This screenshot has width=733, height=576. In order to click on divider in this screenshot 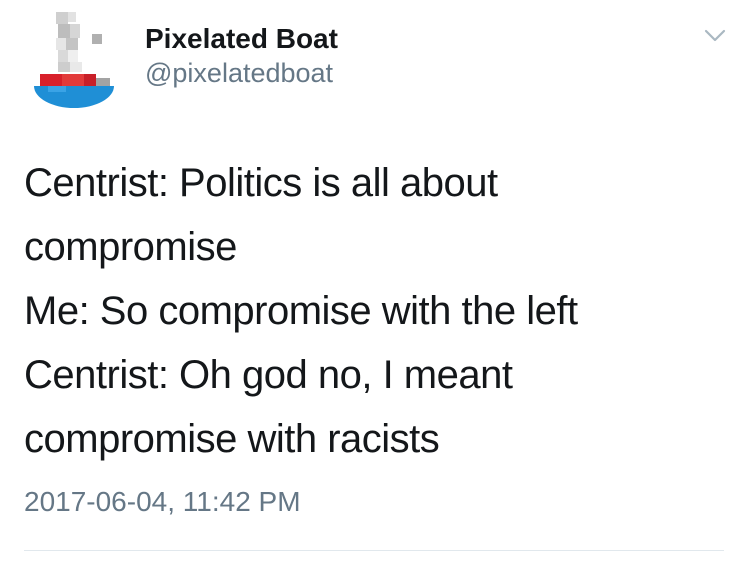, I will do `click(374, 550)`.